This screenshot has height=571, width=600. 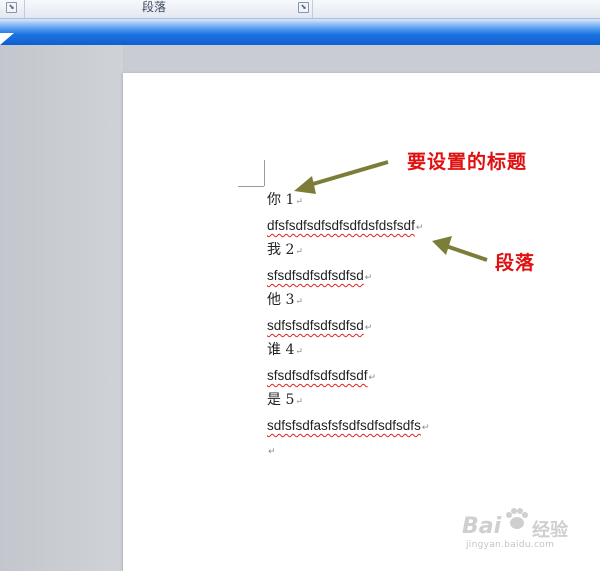 What do you see at coordinates (526, 530) in the screenshot?
I see `baidu-watermark: Bai 经验 jingyan.baidu.com` at bounding box center [526, 530].